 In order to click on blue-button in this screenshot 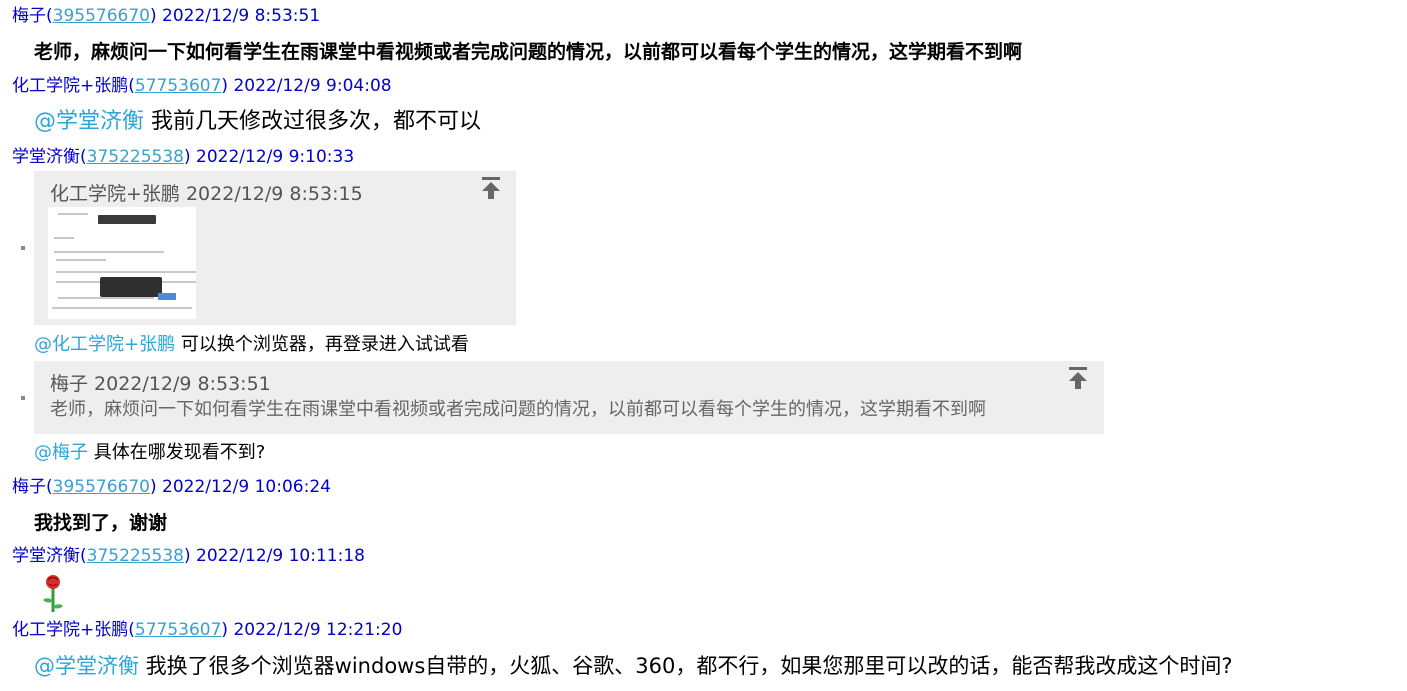, I will do `click(167, 296)`.